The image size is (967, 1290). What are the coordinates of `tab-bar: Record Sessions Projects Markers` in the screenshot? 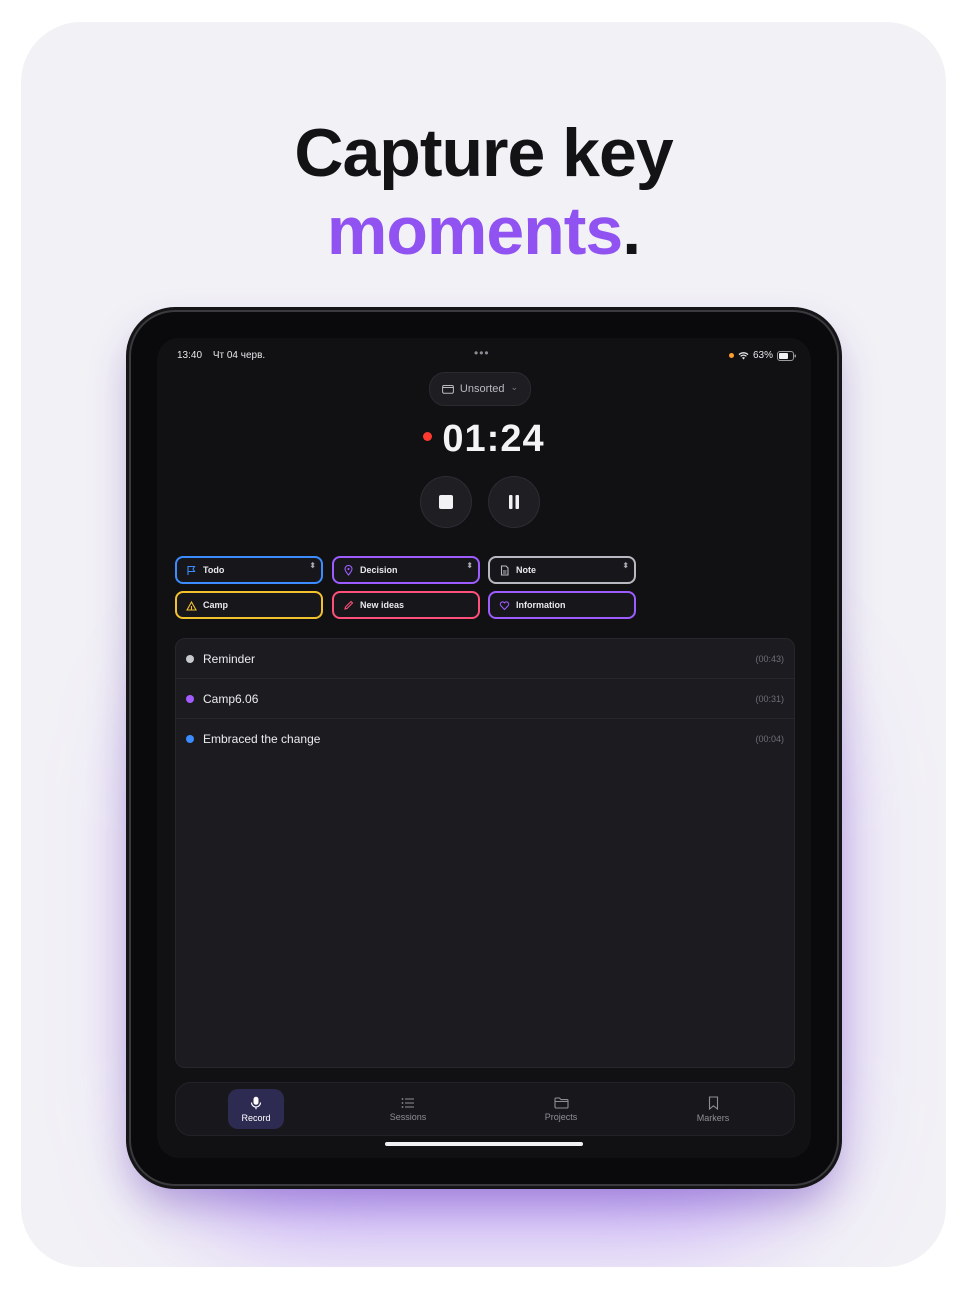 It's located at (485, 1109).